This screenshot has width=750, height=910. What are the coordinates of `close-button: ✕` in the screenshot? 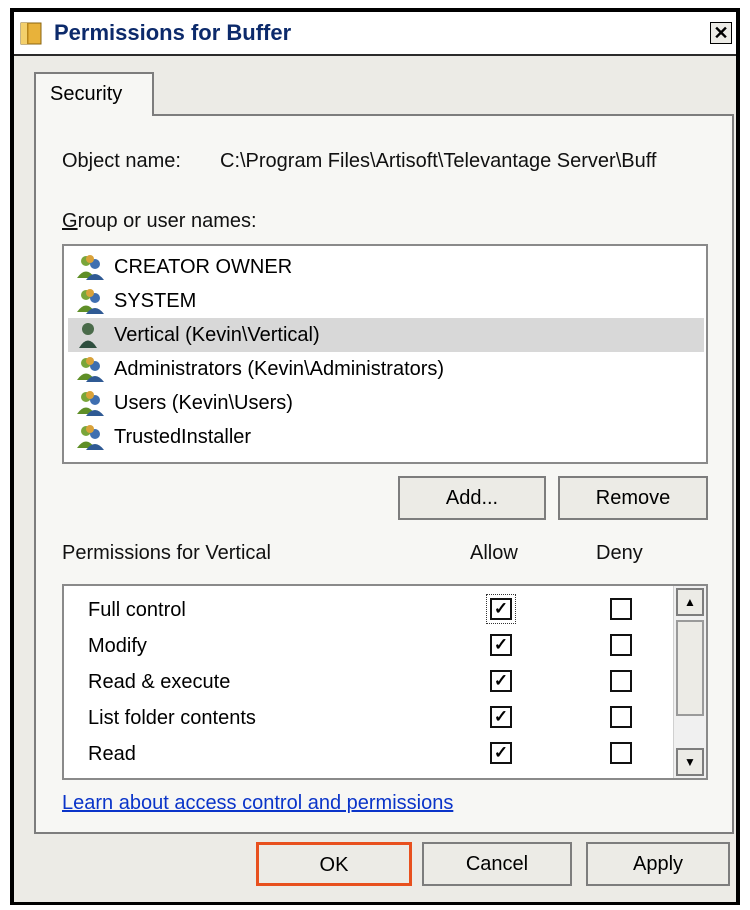 It's located at (721, 33).